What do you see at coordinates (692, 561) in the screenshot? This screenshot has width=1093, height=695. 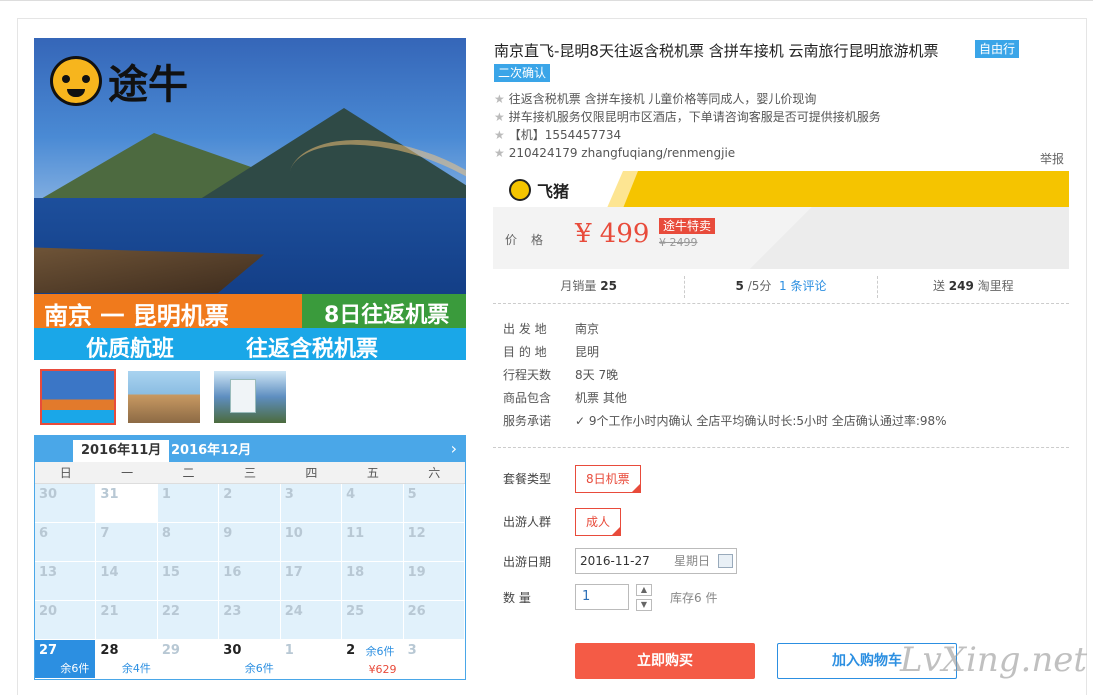 I see `date-weekday: 星期日` at bounding box center [692, 561].